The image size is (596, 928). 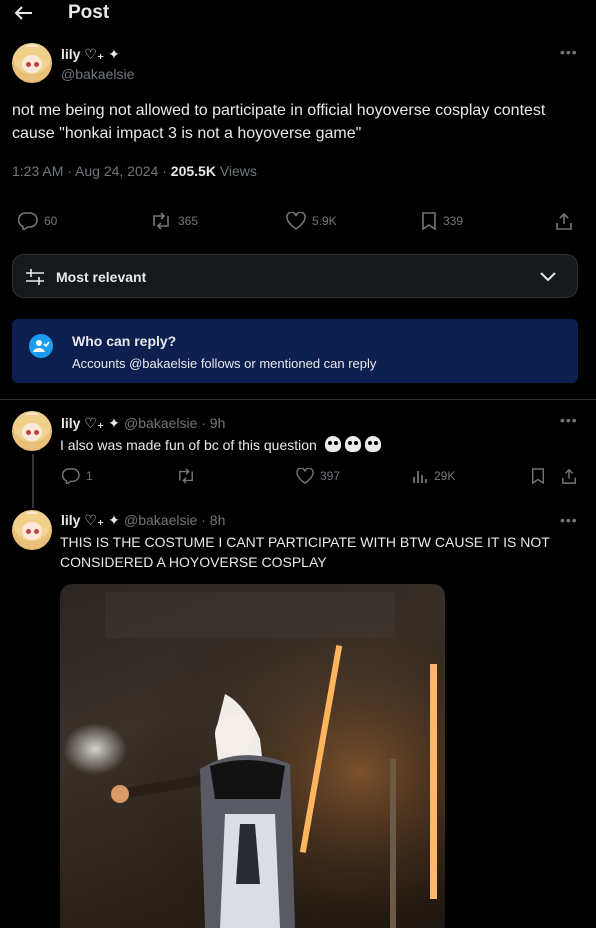 I want to click on like-count: 5.9K, so click(x=324, y=221).